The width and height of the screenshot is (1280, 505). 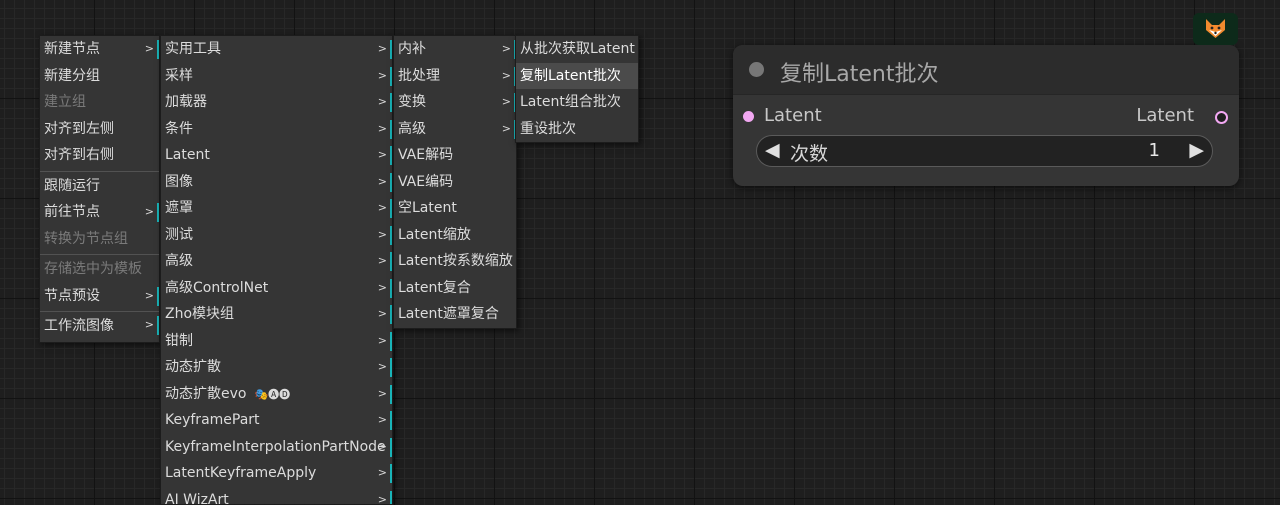 I want to click on amount-widget-value: 1, so click(x=1154, y=150).